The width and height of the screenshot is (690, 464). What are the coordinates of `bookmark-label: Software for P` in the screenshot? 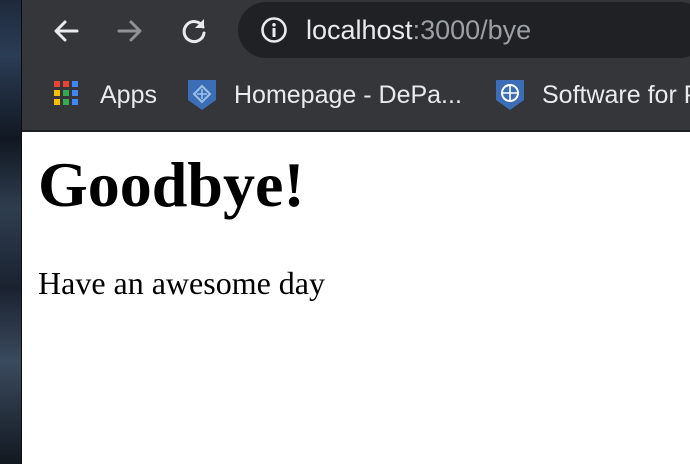 It's located at (616, 94).